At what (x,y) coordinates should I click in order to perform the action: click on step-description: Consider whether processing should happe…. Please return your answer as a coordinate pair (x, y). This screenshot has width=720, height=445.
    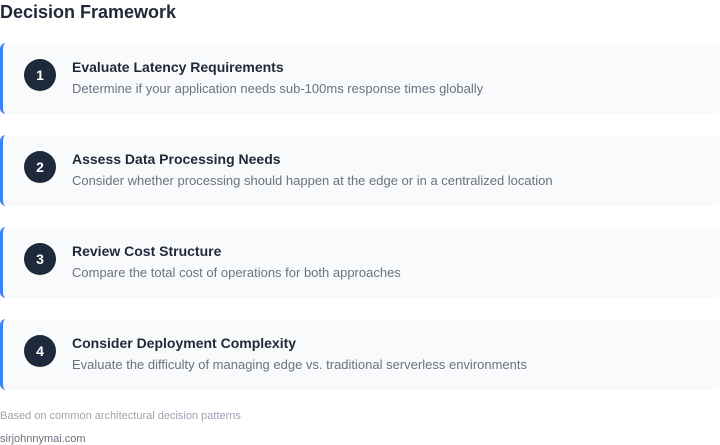
    Looking at the image, I should click on (312, 180).